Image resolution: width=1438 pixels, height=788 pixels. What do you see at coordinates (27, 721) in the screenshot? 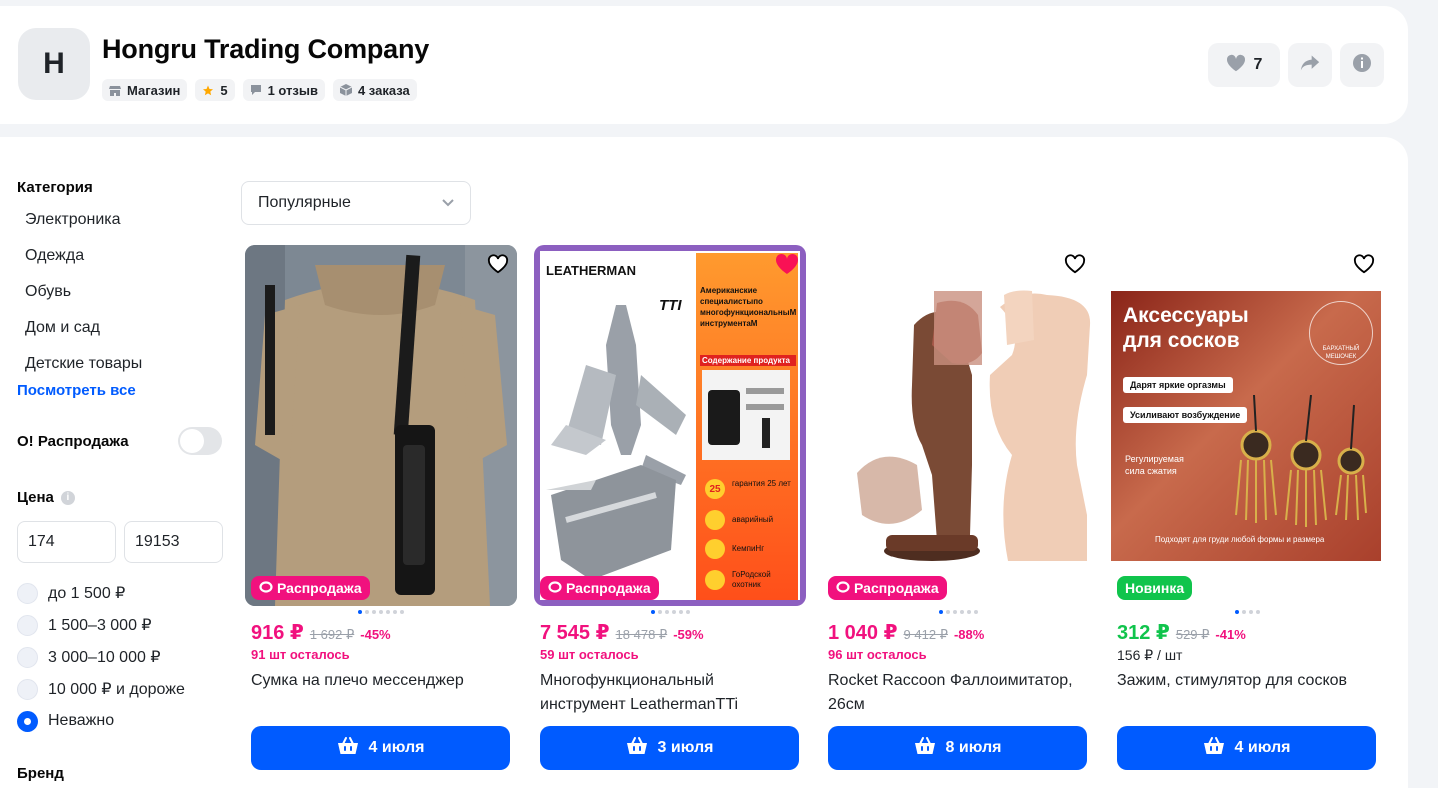
I see `radio-button-selected` at bounding box center [27, 721].